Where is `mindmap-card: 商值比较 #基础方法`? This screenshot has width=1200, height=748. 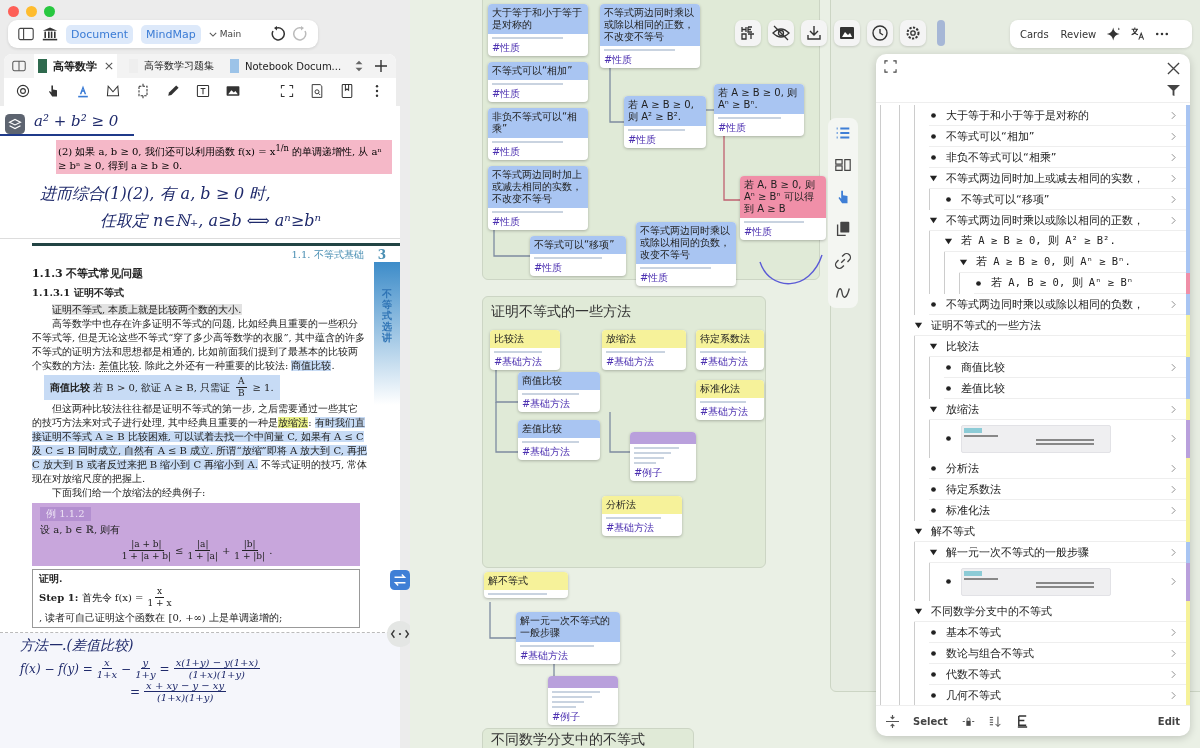
mindmap-card: 商值比较 #基础方法 is located at coordinates (559, 392).